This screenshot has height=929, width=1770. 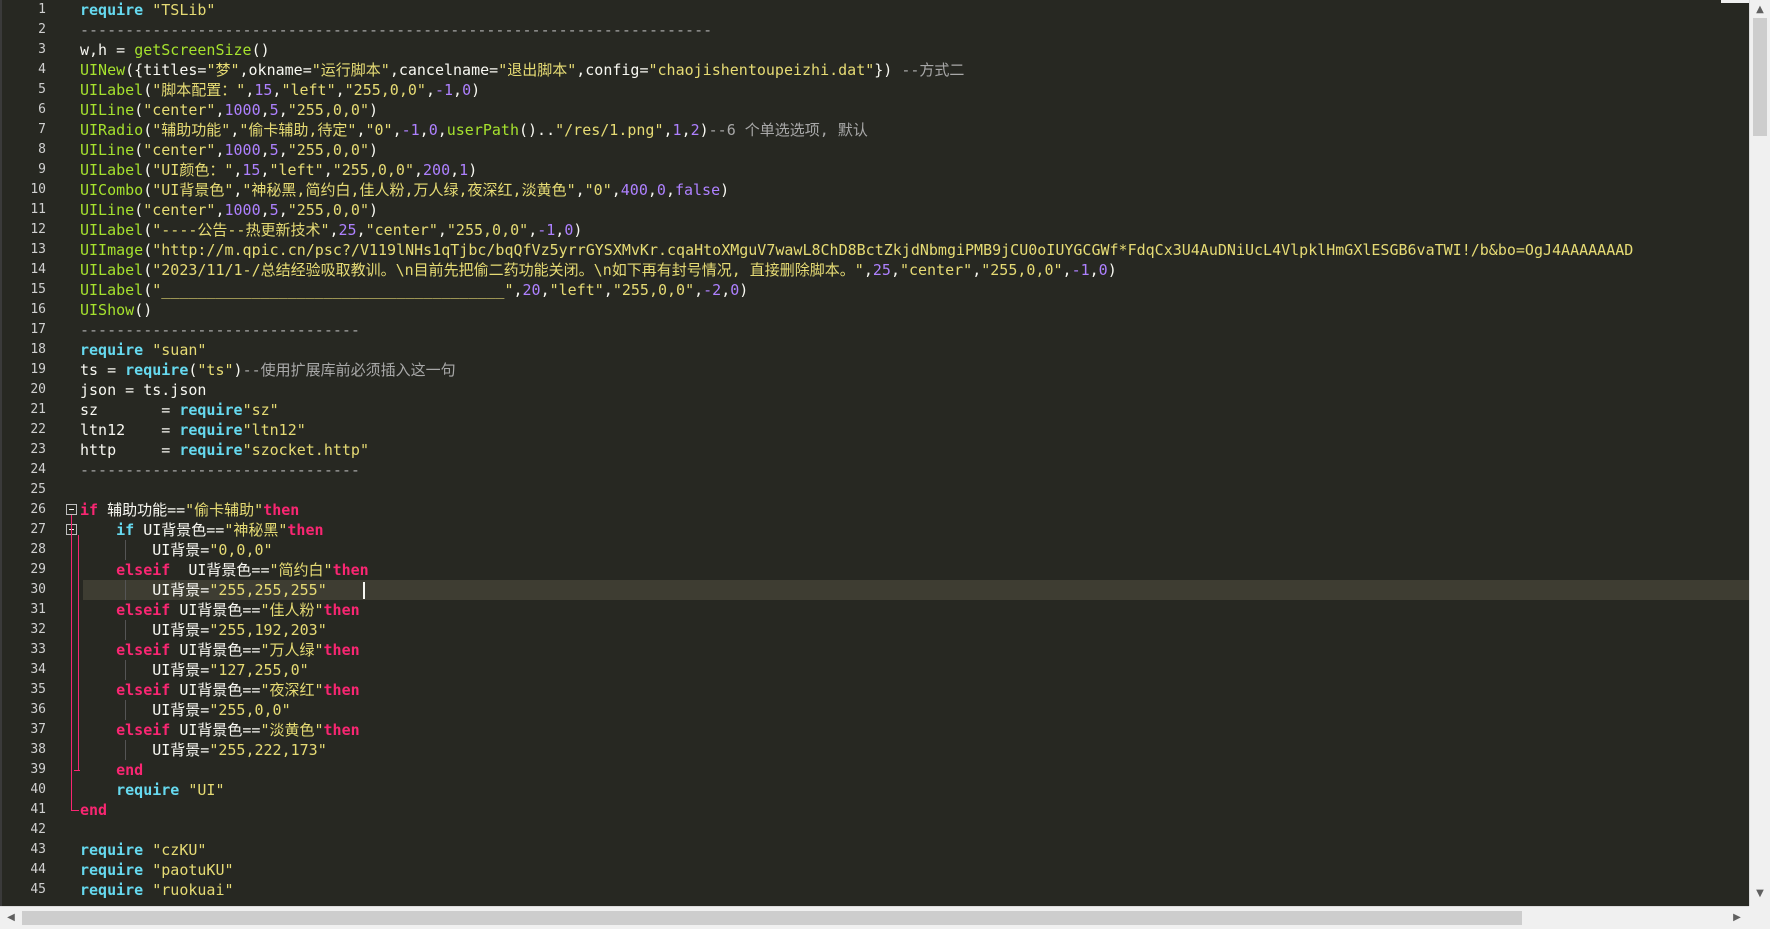 What do you see at coordinates (274, 210) in the screenshot?
I see `code-token: 5` at bounding box center [274, 210].